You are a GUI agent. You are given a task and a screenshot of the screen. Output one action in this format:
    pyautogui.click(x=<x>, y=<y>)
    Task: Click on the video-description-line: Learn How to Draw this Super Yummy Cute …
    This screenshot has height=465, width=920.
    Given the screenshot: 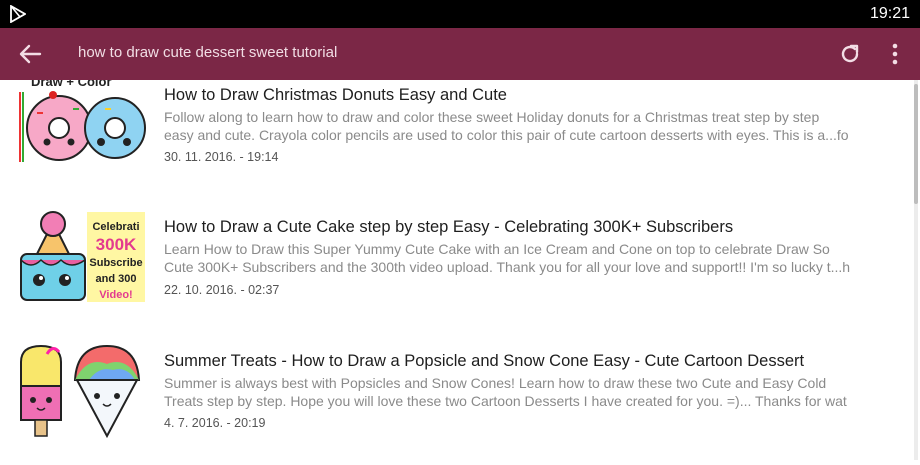 What is the action you would take?
    pyautogui.click(x=497, y=249)
    